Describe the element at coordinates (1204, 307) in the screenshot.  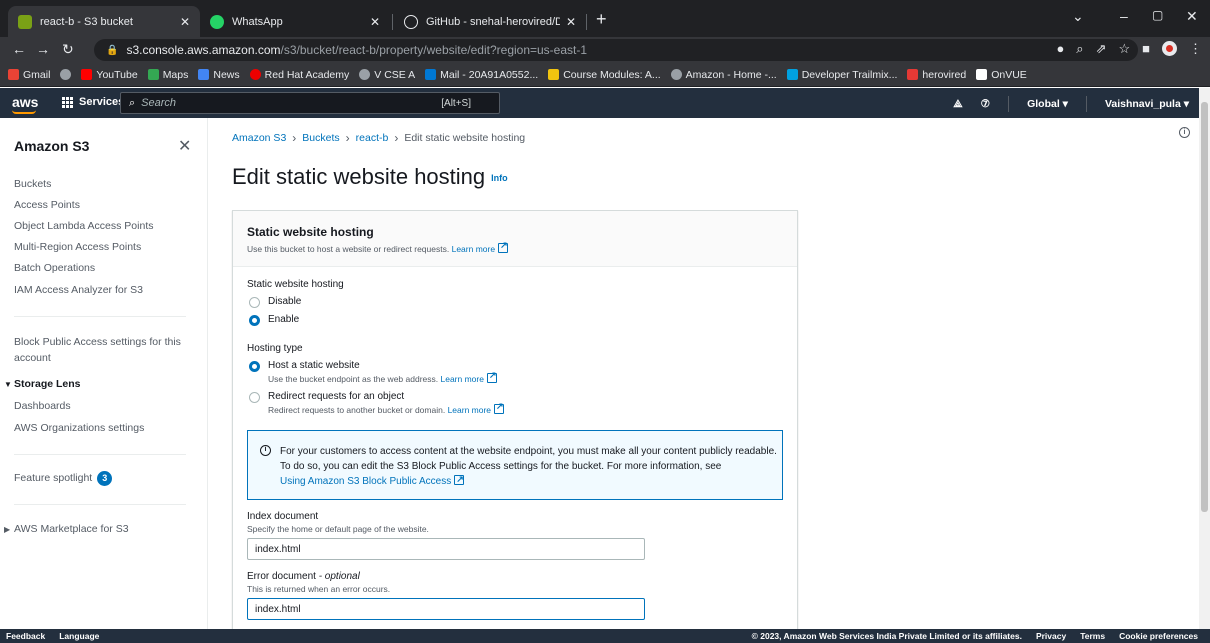
I see `scrollbar-thumb` at that location.